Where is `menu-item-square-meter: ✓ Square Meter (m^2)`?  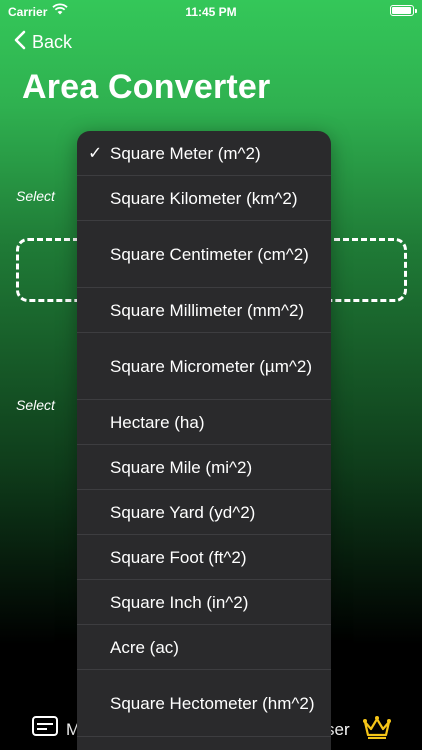
menu-item-square-meter: ✓ Square Meter (m^2) is located at coordinates (204, 153).